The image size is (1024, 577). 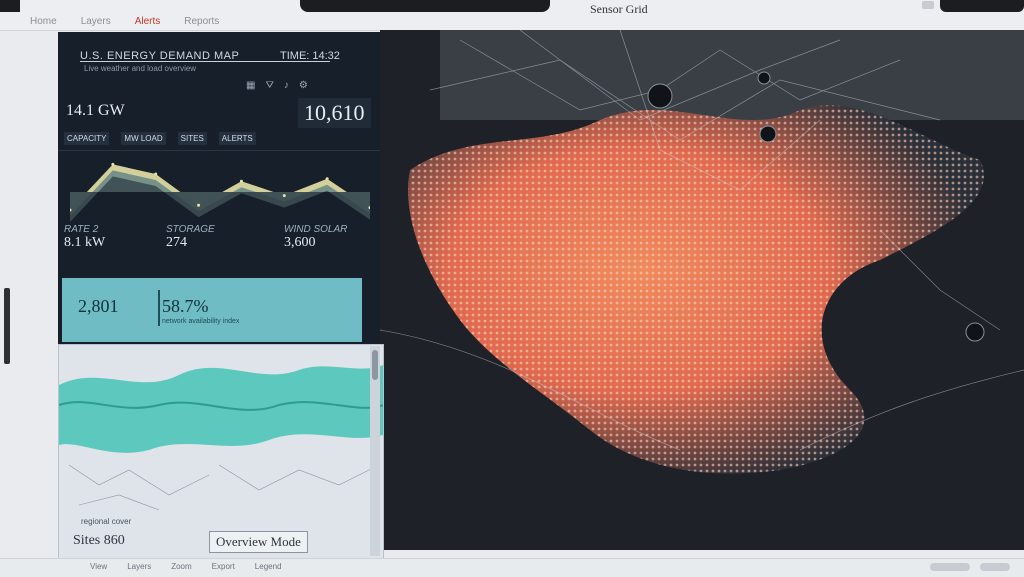 What do you see at coordinates (237, 138) in the screenshot?
I see `metric-label: ALERTS` at bounding box center [237, 138].